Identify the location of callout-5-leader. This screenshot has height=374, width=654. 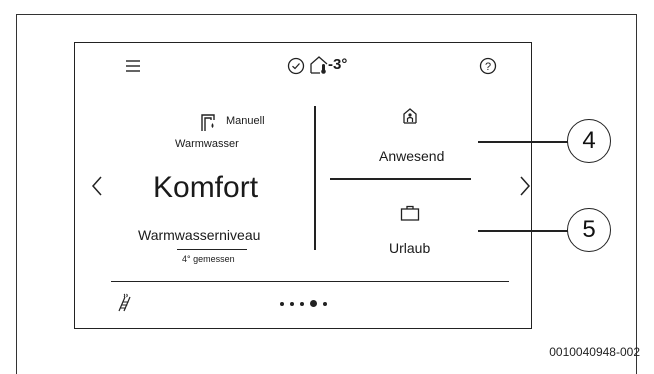
(523, 231).